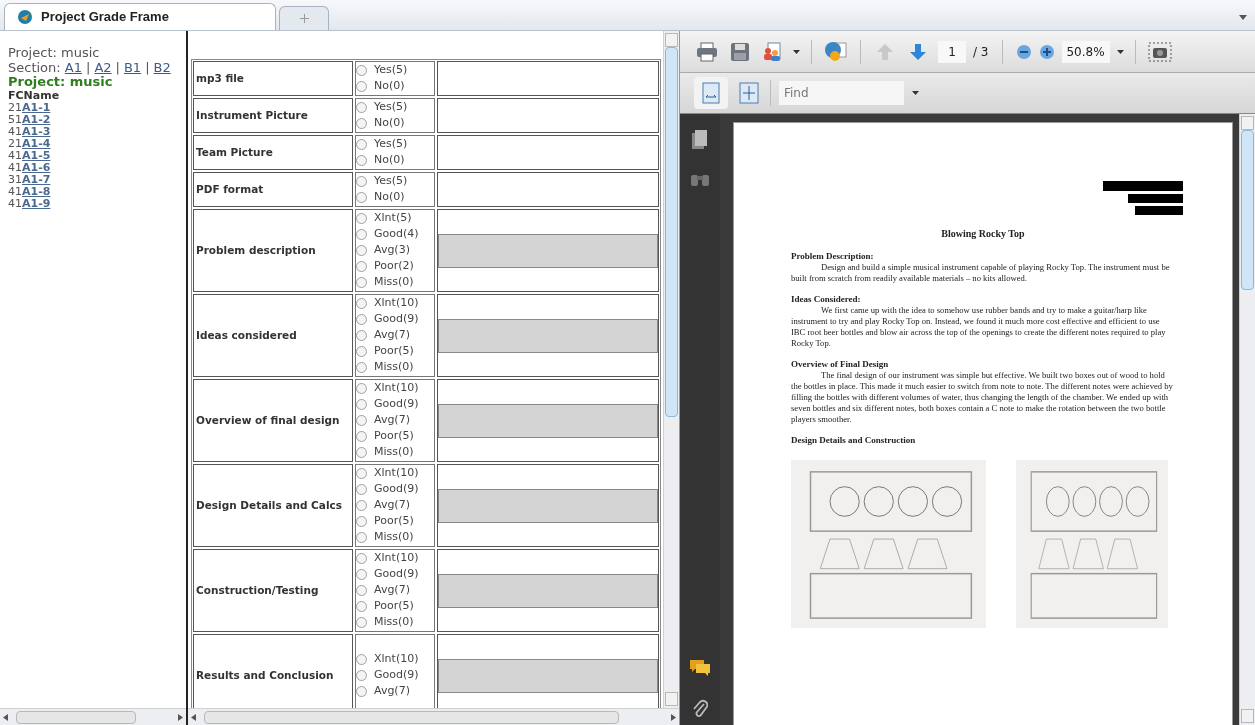 This screenshot has height=725, width=1255. I want to click on fit-page-icon, so click(749, 93).